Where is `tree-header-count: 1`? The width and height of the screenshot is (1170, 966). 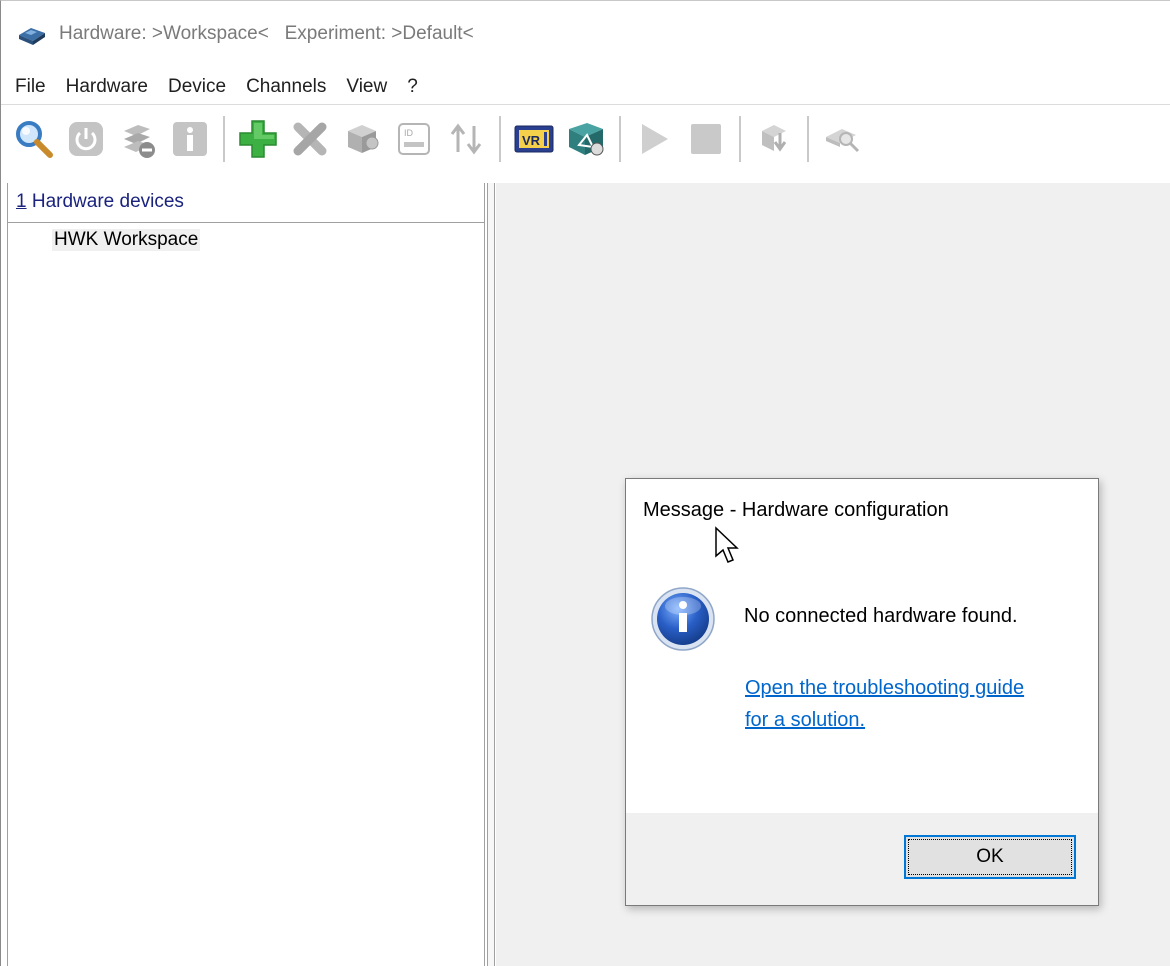
tree-header-count: 1 is located at coordinates (21, 201).